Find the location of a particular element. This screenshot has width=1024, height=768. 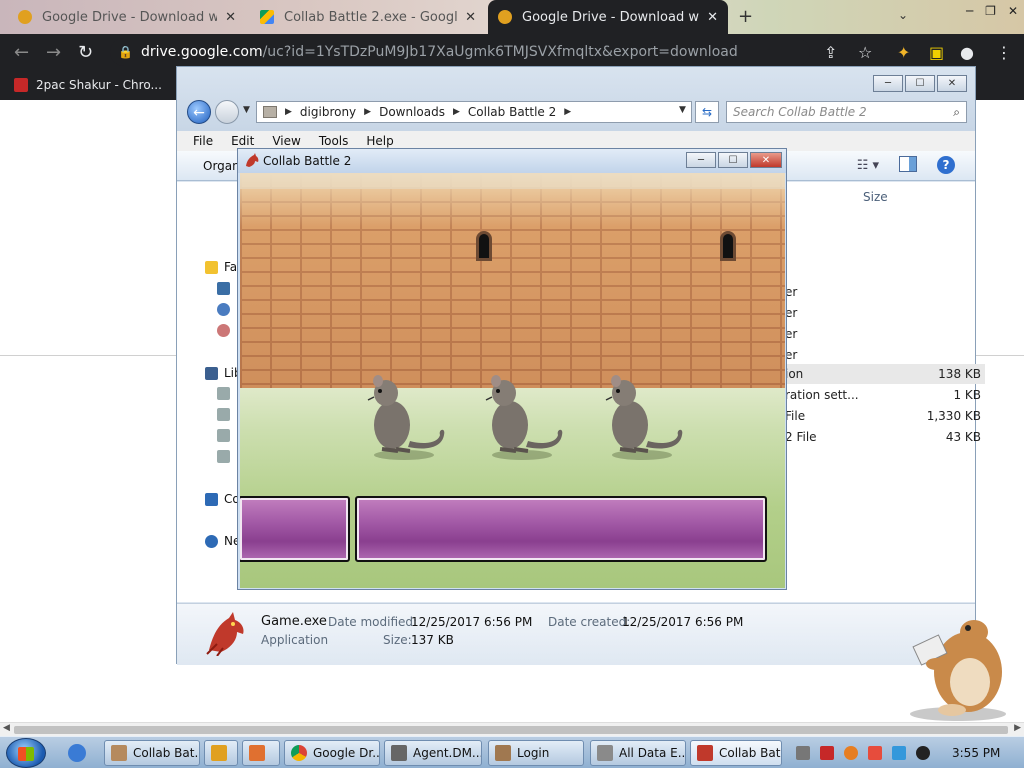

menu-edit: Edit is located at coordinates (242, 141).